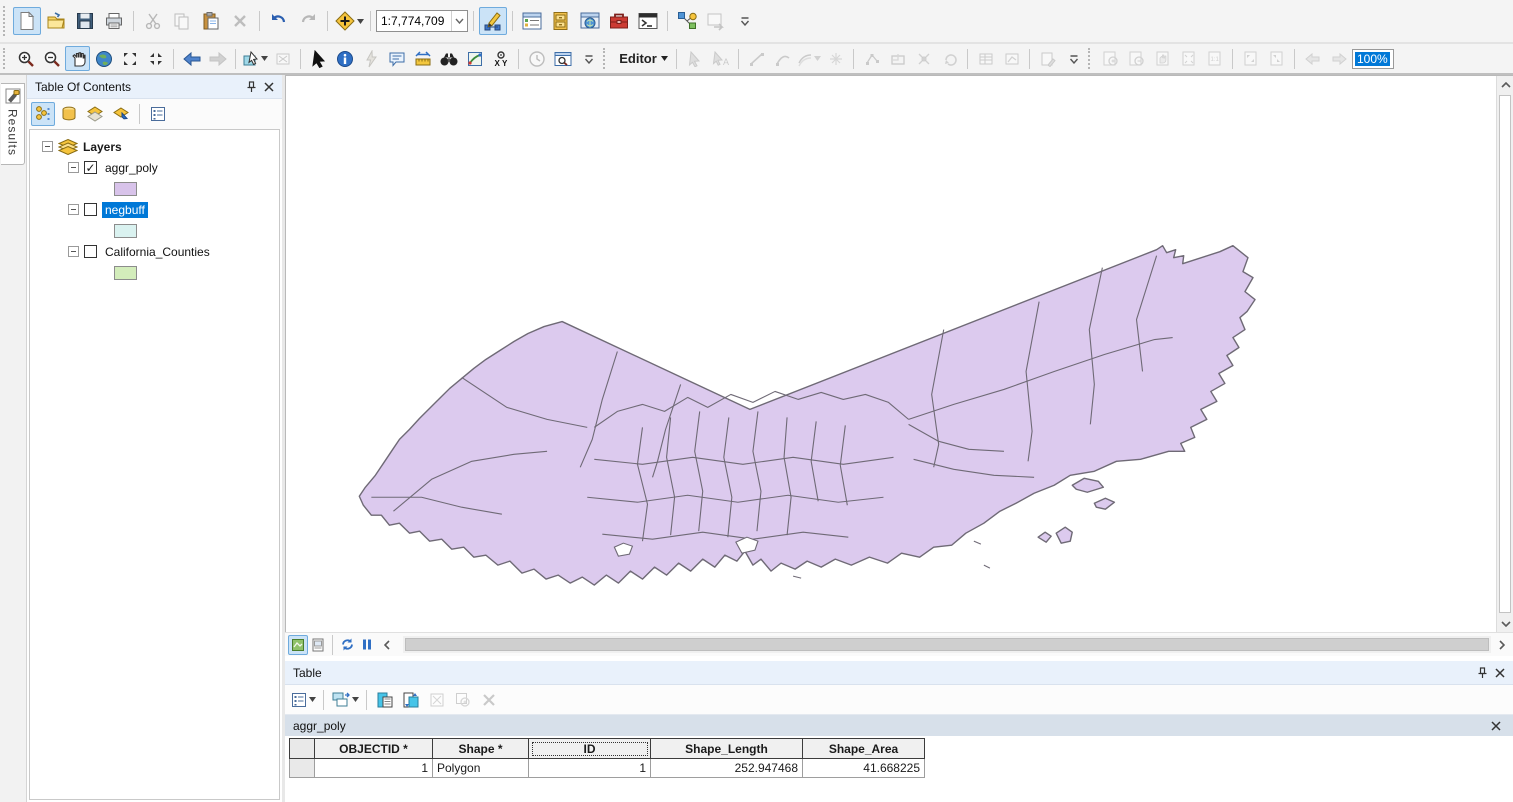 This screenshot has height=802, width=1513. Describe the element at coordinates (251, 87) in the screenshot. I see `toc-pin-button` at that location.